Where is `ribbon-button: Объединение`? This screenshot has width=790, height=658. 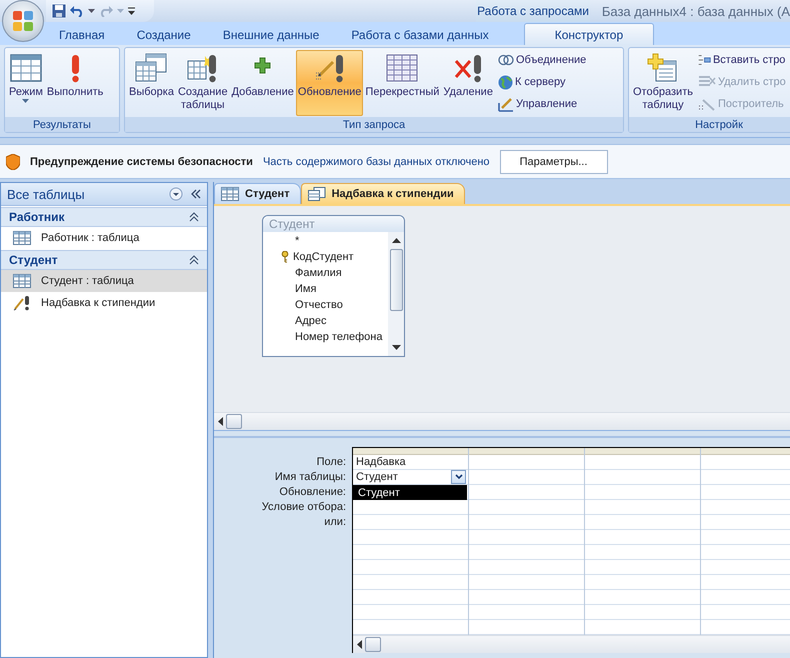 ribbon-button: Объединение is located at coordinates (542, 60).